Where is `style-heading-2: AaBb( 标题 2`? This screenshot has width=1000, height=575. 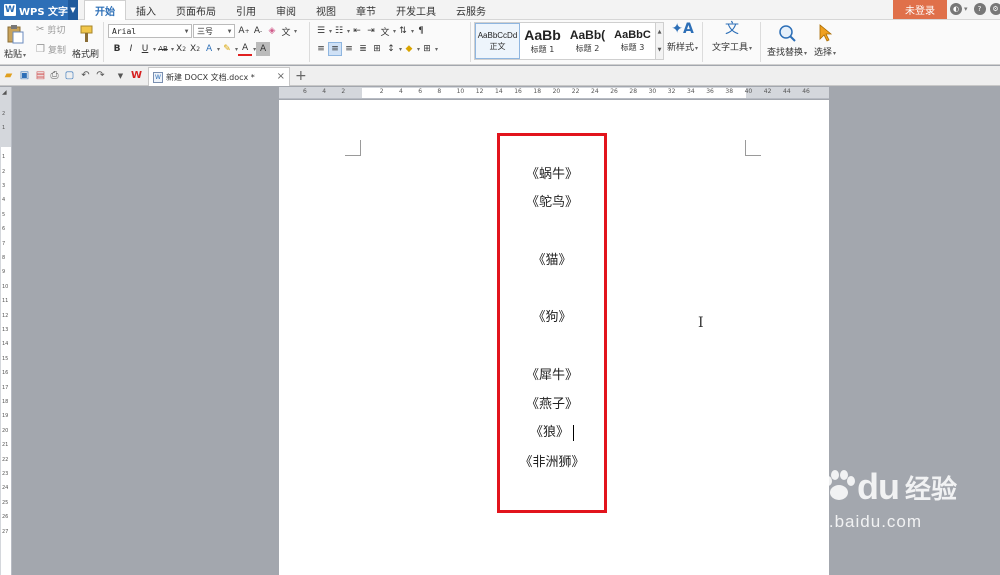 style-heading-2: AaBb( 标题 2 is located at coordinates (587, 41).